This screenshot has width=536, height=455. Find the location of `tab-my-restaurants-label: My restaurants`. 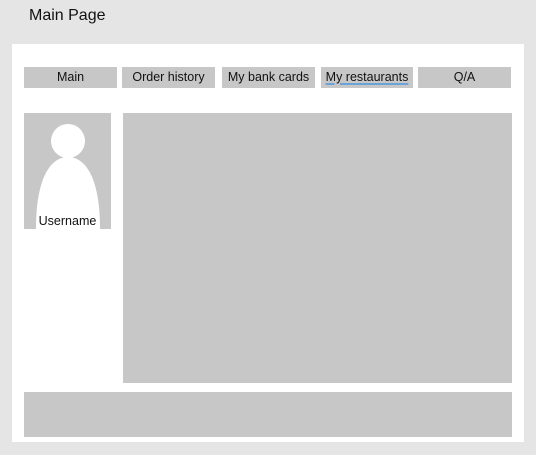

tab-my-restaurants-label: My restaurants is located at coordinates (367, 77).